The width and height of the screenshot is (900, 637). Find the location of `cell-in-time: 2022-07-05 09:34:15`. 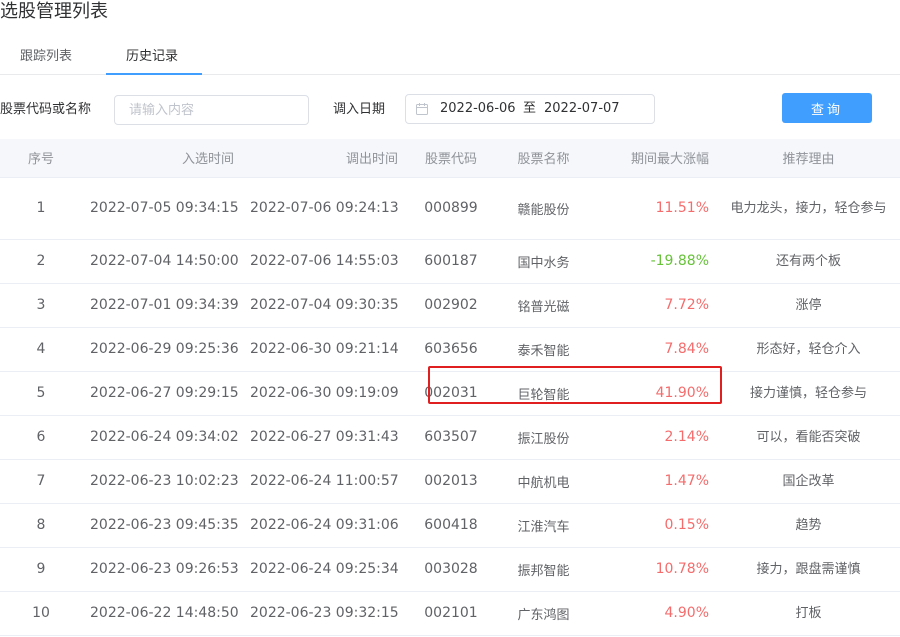

cell-in-time: 2022-07-05 09:34:15 is located at coordinates (162, 208).